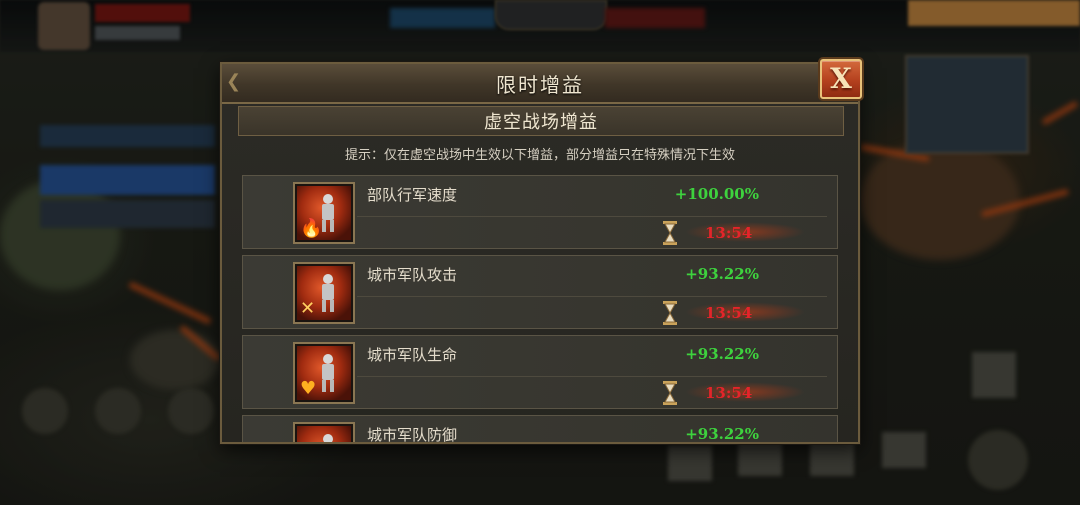 Image resolution: width=1080 pixels, height=505 pixels. I want to click on corner-ornament-icon: ❮, so click(234, 81).